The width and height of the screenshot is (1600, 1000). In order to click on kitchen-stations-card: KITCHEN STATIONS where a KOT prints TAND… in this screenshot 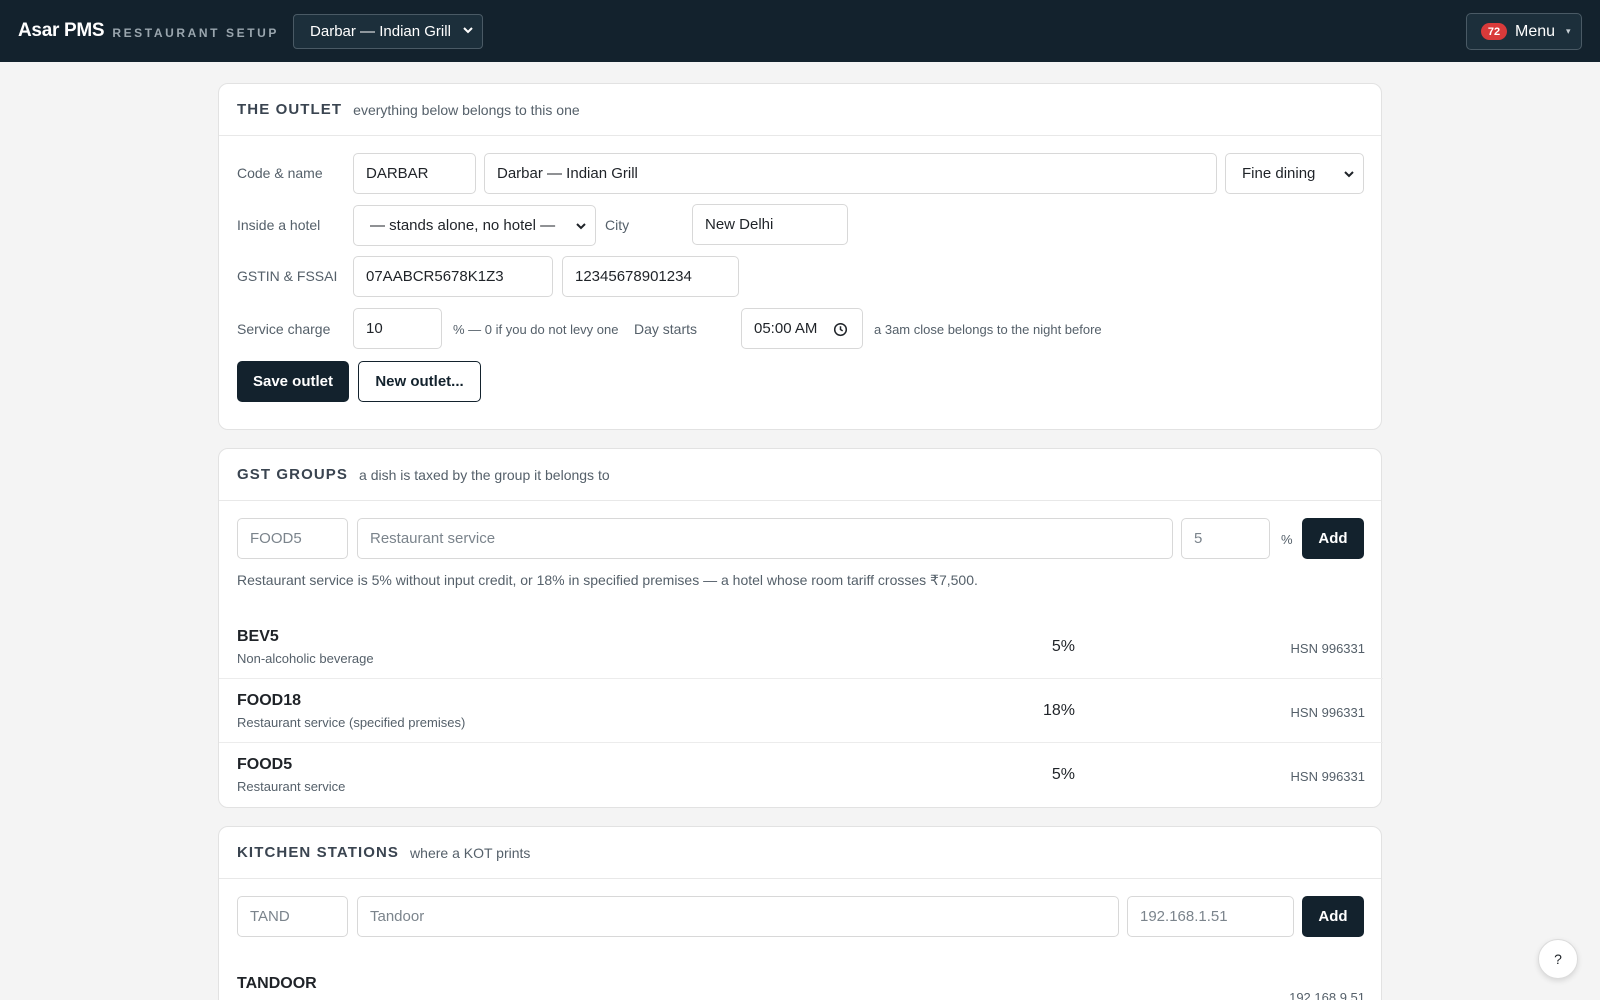, I will do `click(800, 913)`.